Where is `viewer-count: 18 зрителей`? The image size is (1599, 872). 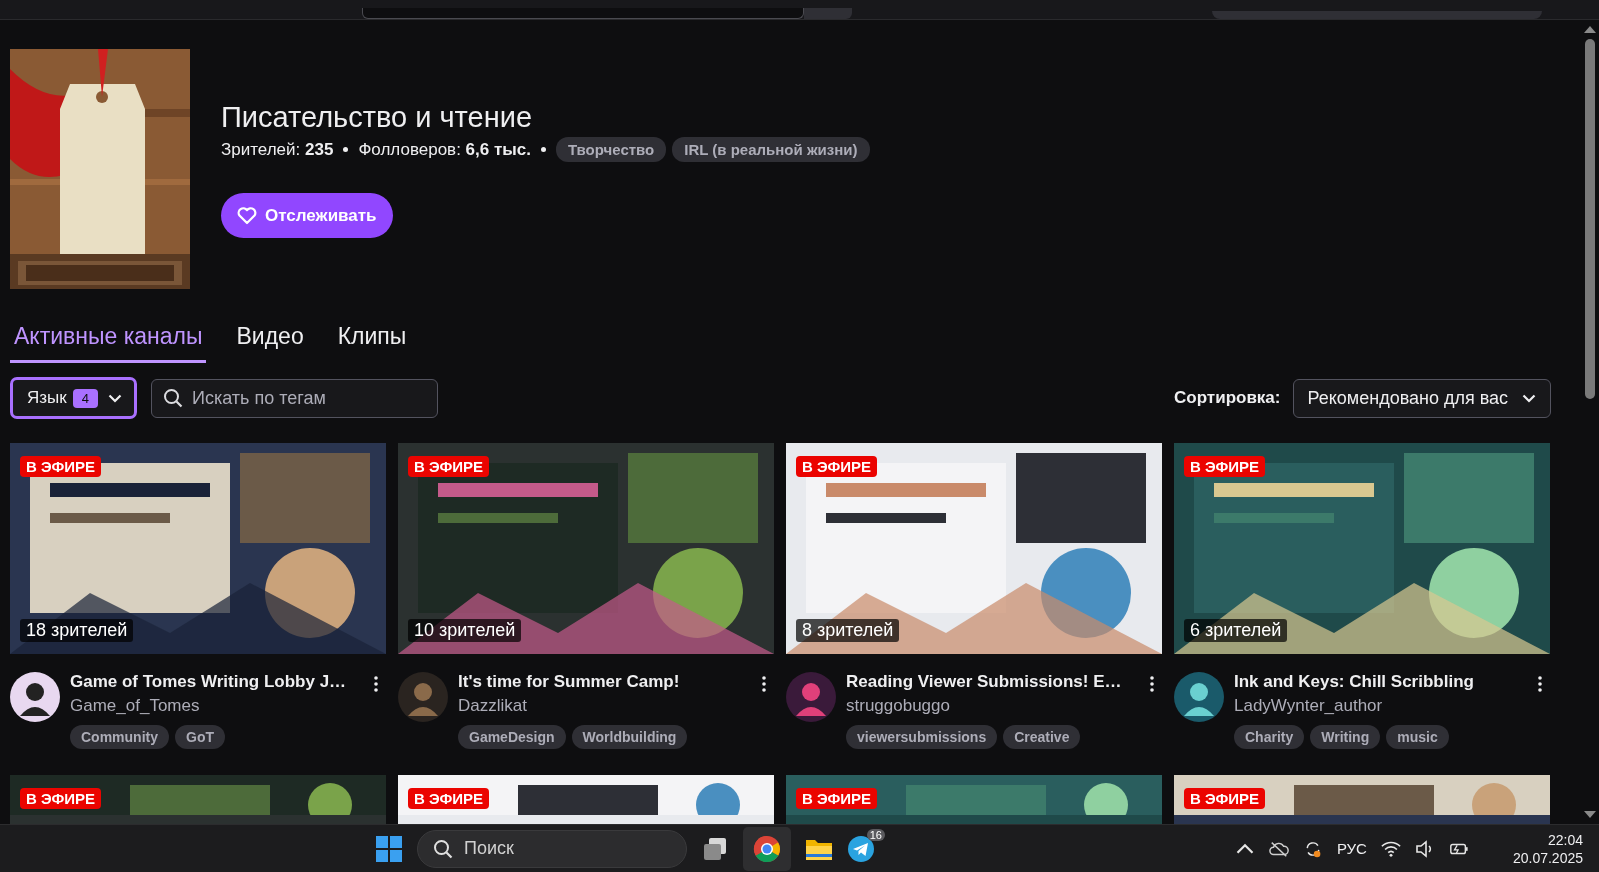 viewer-count: 18 зрителей is located at coordinates (77, 630).